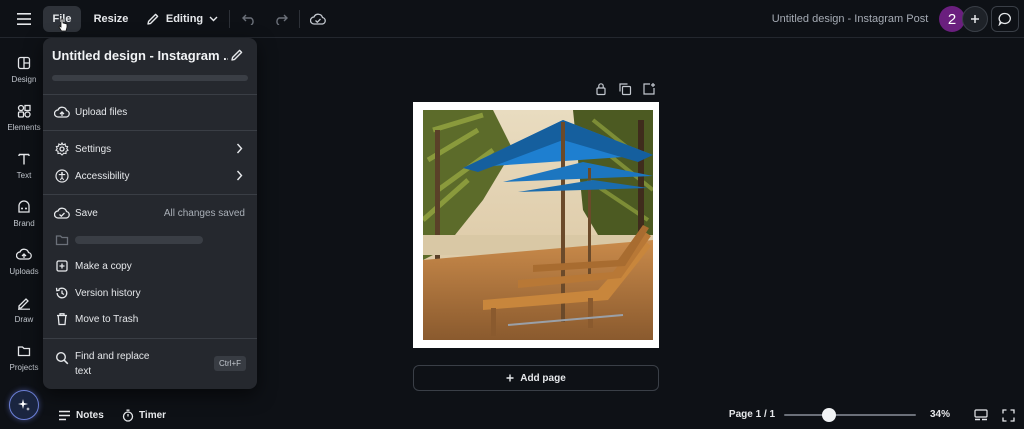  Describe the element at coordinates (24, 266) in the screenshot. I see `rail-item-uploads: Uploads` at that location.